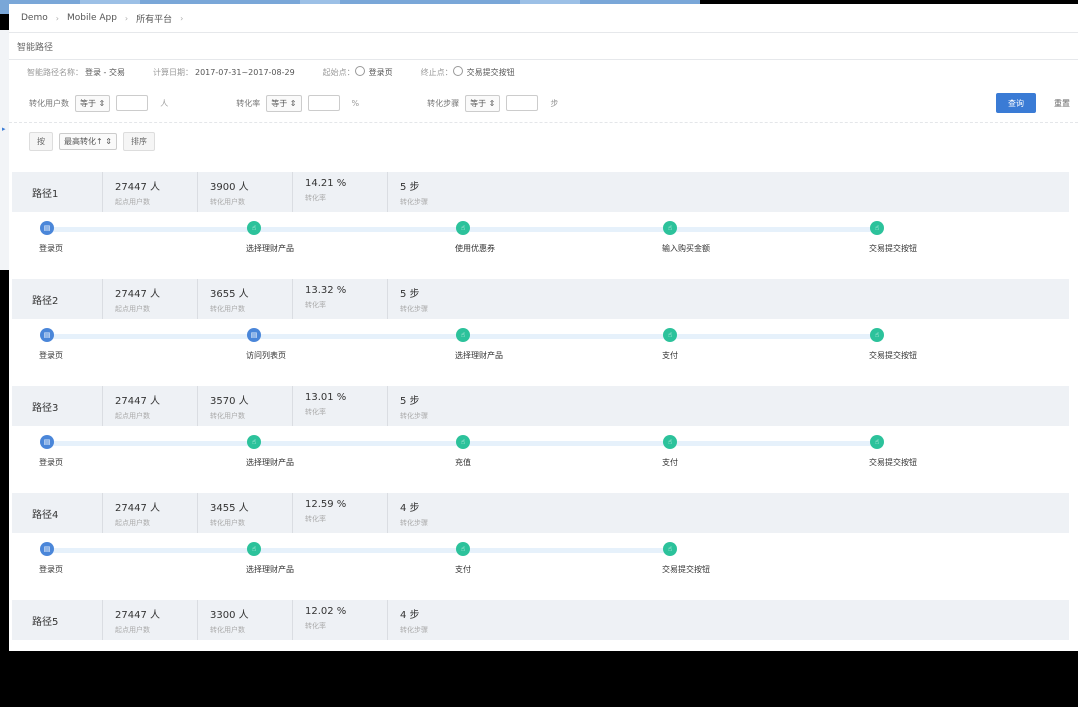 This screenshot has height=707, width=1078. I want to click on conversion-rate-input, so click(323, 103).